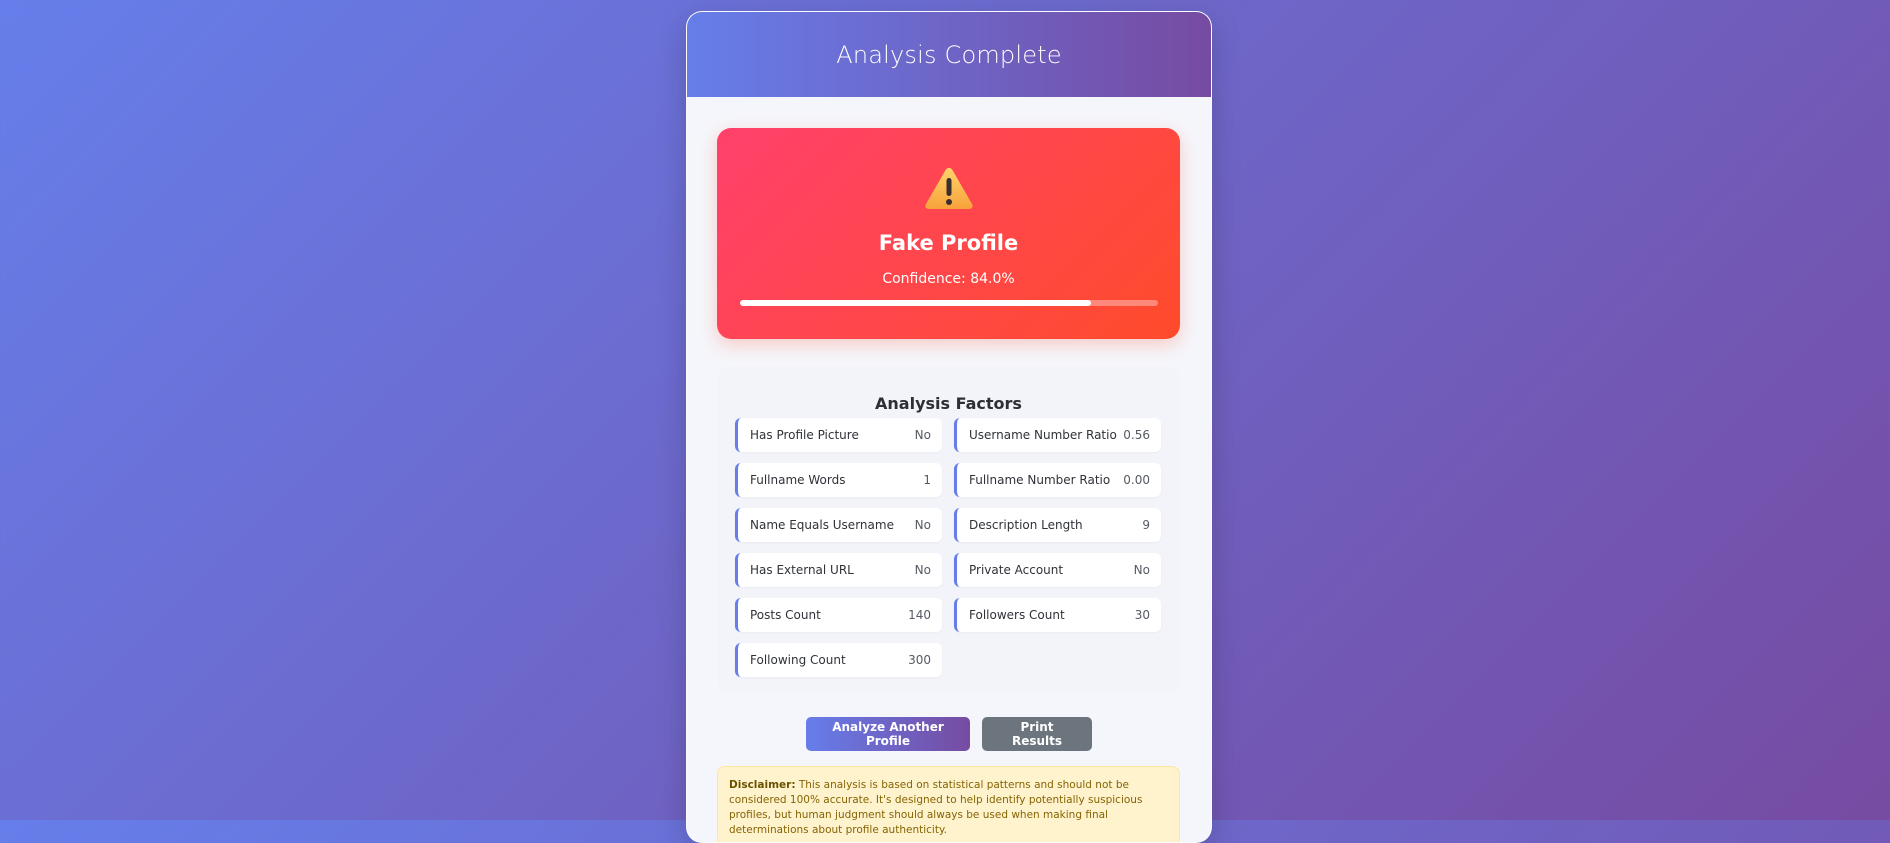 This screenshot has width=1890, height=843. What do you see at coordinates (949, 188) in the screenshot?
I see `warning-icon` at bounding box center [949, 188].